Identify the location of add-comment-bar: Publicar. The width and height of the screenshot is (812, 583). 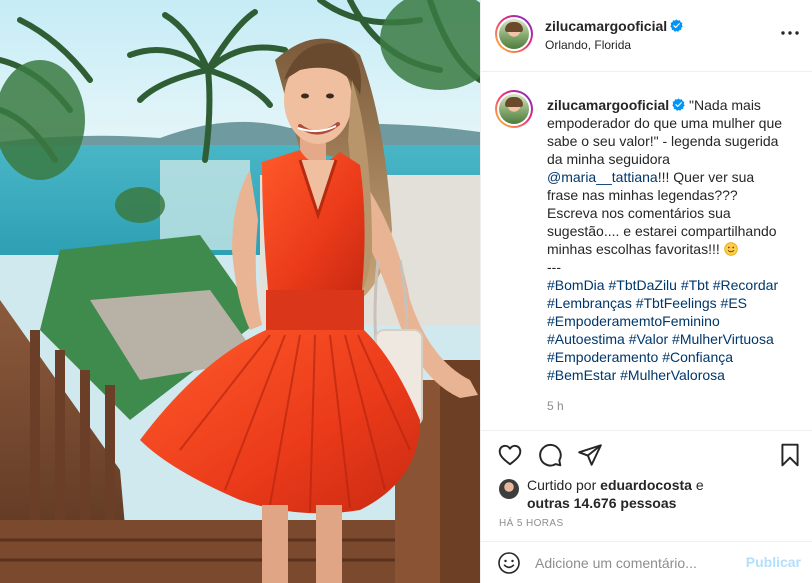
(646, 562).